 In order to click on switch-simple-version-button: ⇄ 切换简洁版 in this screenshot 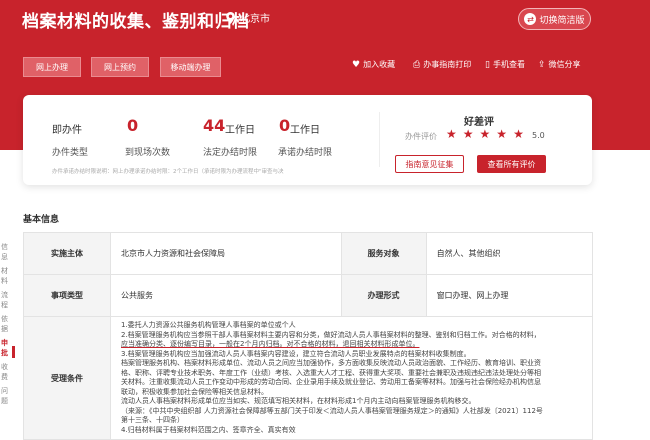, I will do `click(554, 19)`.